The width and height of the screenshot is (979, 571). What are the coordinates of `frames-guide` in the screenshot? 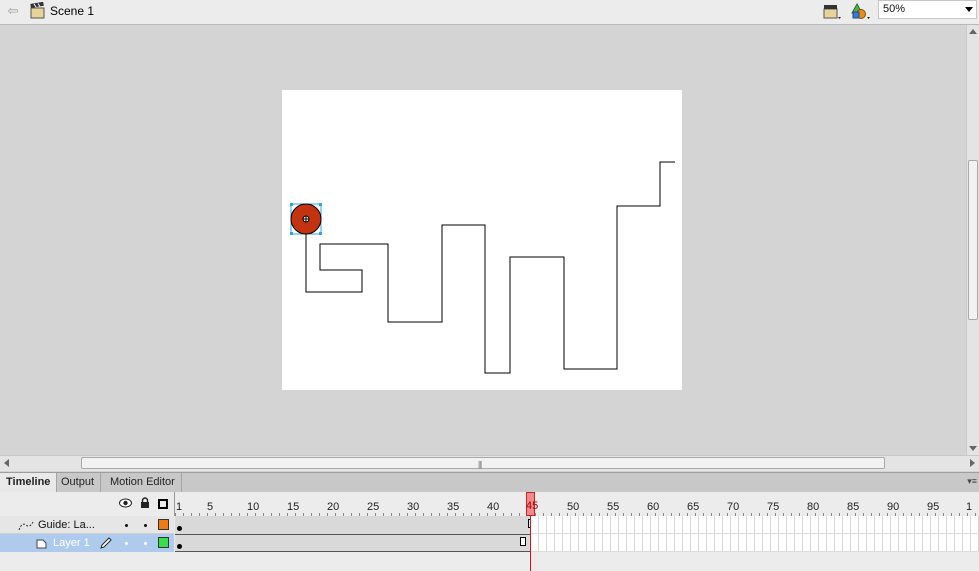 It's located at (577, 525).